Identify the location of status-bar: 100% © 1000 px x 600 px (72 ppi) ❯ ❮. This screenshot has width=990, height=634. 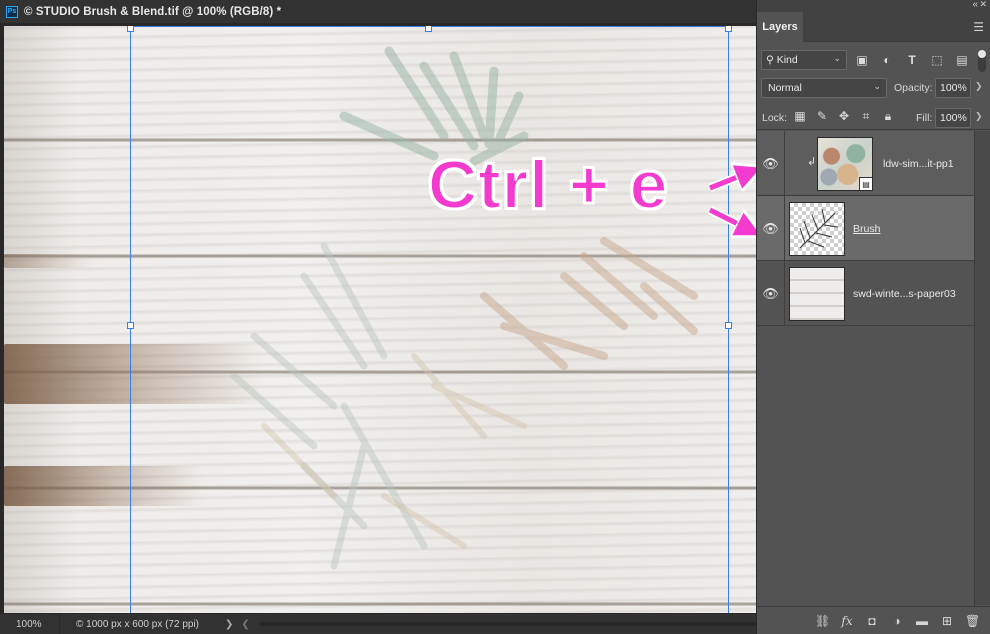
(378, 623).